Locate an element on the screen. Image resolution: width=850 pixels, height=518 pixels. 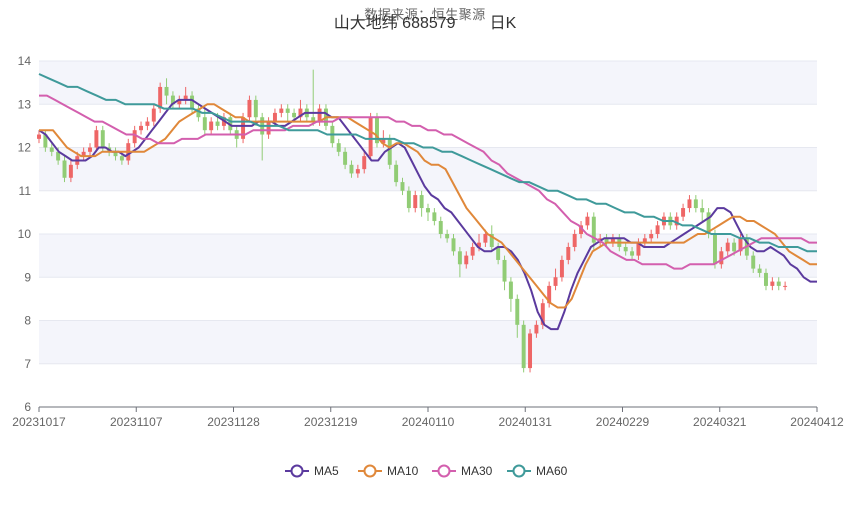
y-tick-label: 8 is located at coordinates (27, 321).